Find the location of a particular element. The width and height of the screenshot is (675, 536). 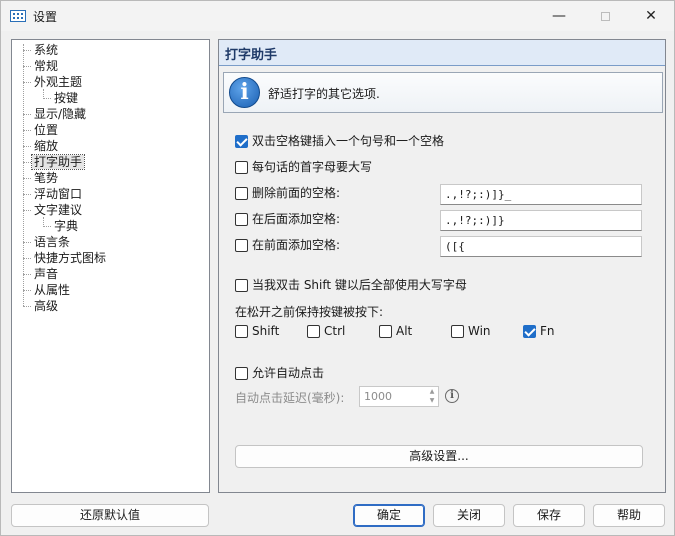

tree-item: 系统 is located at coordinates (46, 50).